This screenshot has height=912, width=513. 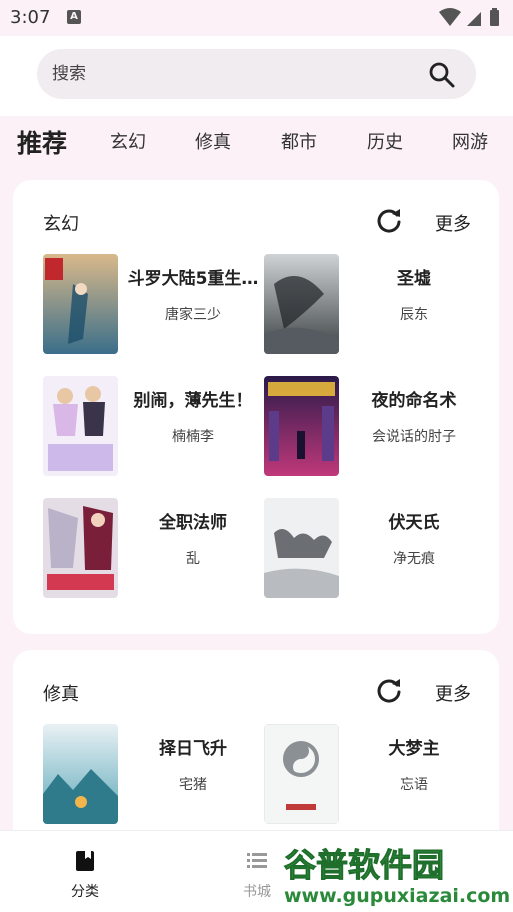 What do you see at coordinates (397, 896) in the screenshot?
I see `watermark-url: www.gupuxiazai.com` at bounding box center [397, 896].